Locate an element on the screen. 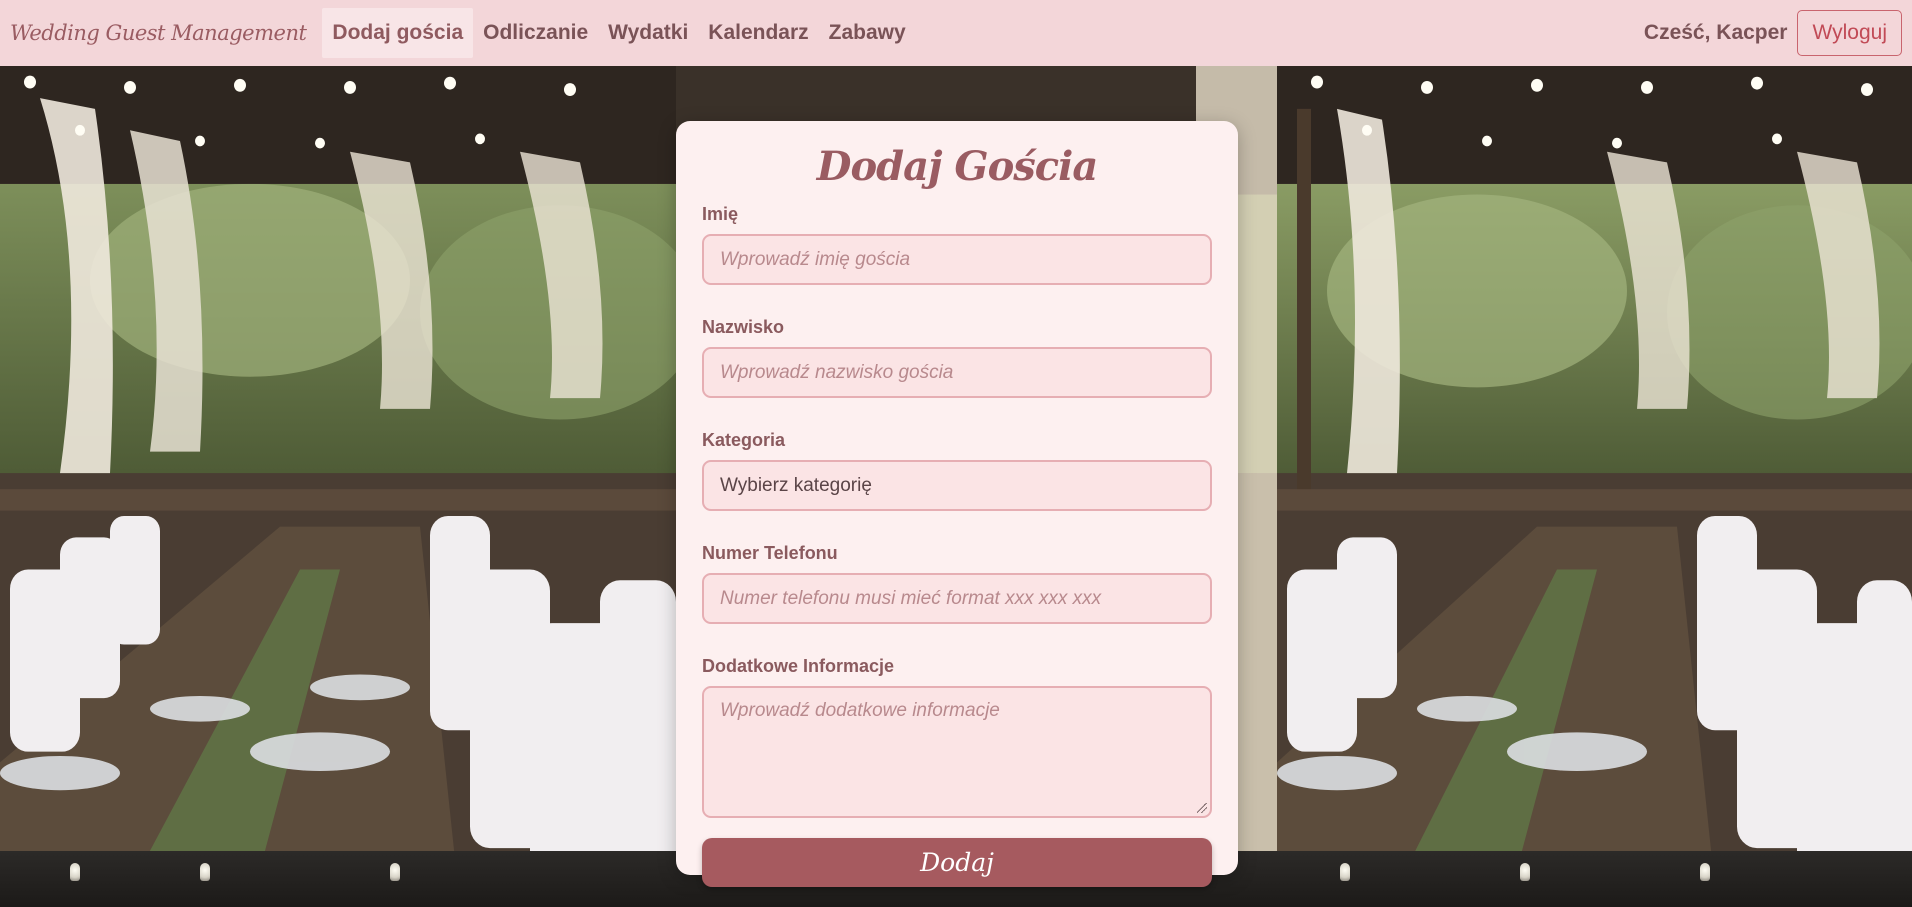  last-name-label: Nazwisko is located at coordinates (743, 327).